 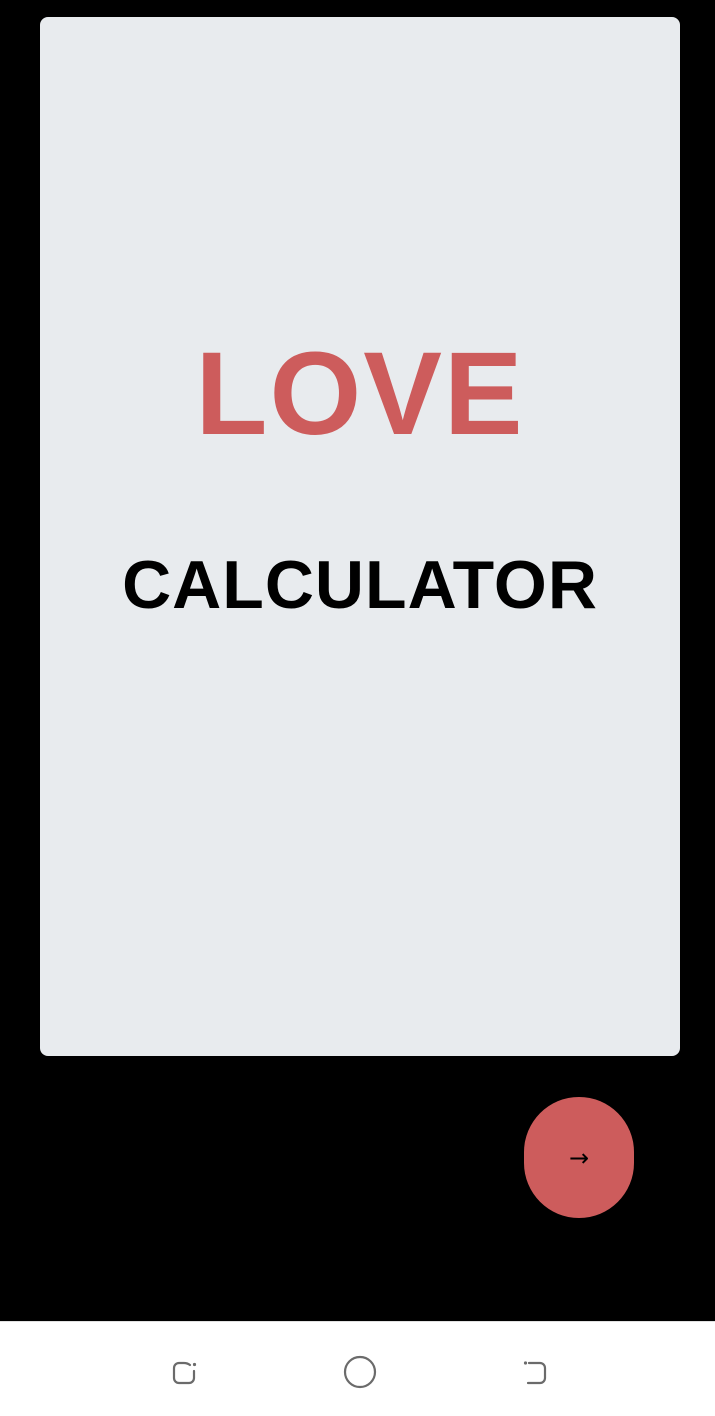 I want to click on arrow-right-icon: →, so click(x=579, y=1157).